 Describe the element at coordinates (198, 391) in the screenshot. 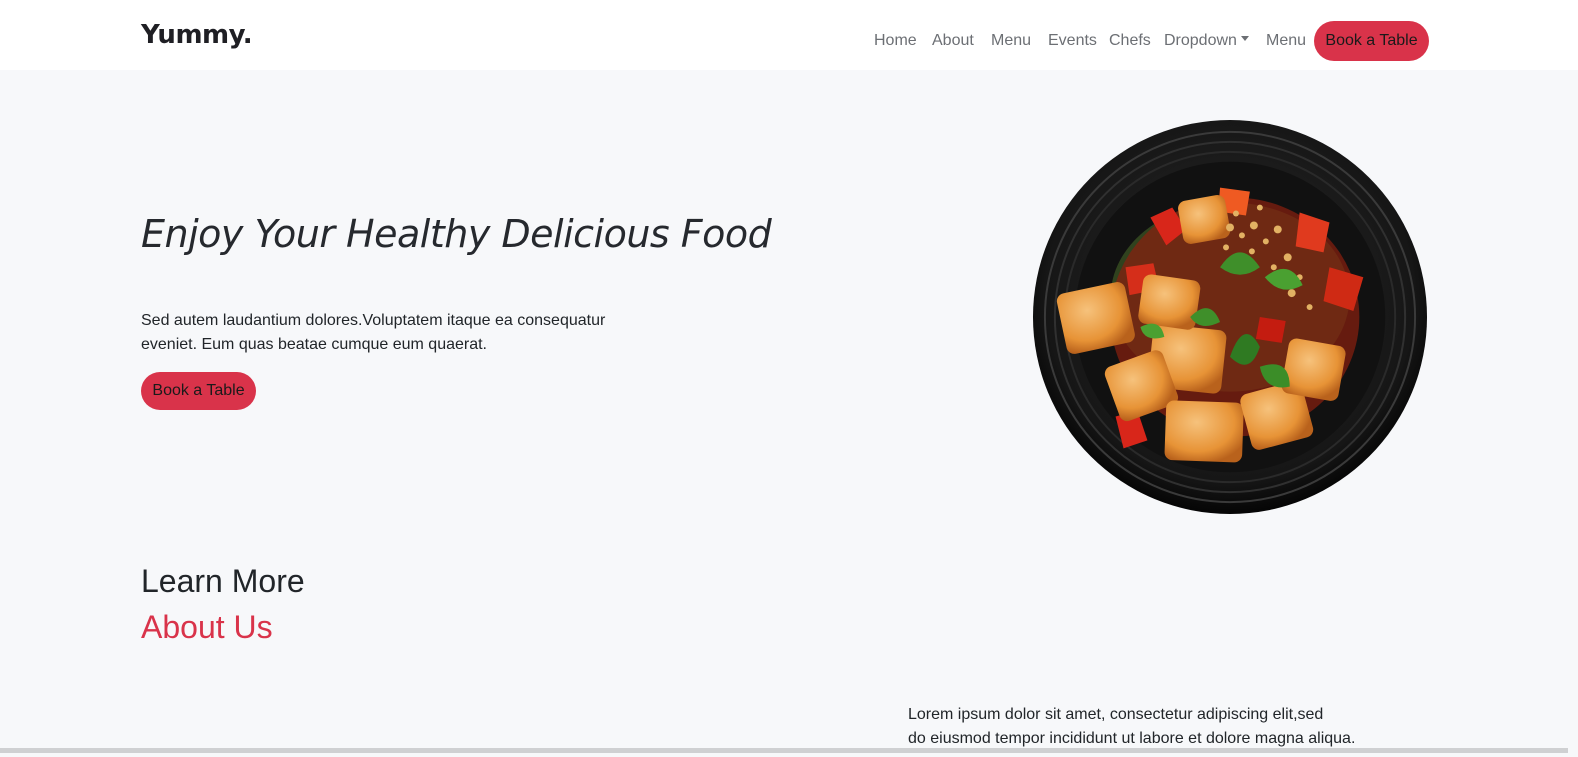

I see `hero-book-table-button: Book a Table` at that location.